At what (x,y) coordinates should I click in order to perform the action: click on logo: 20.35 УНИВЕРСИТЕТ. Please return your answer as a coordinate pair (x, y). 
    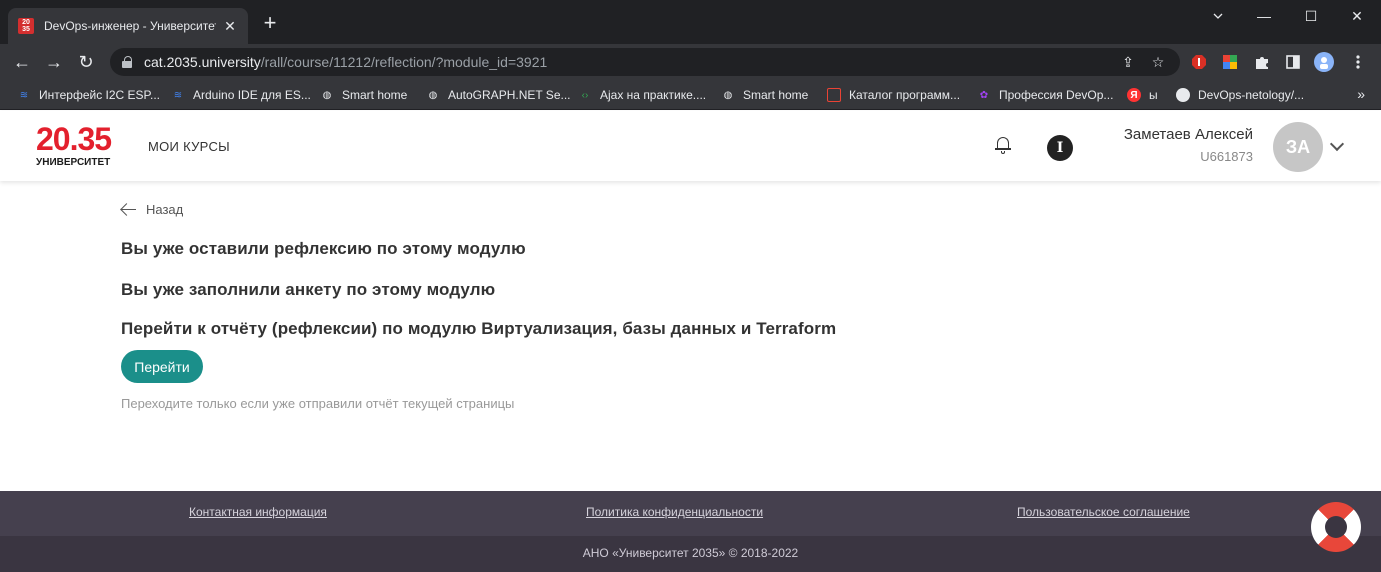
    Looking at the image, I should click on (76, 146).